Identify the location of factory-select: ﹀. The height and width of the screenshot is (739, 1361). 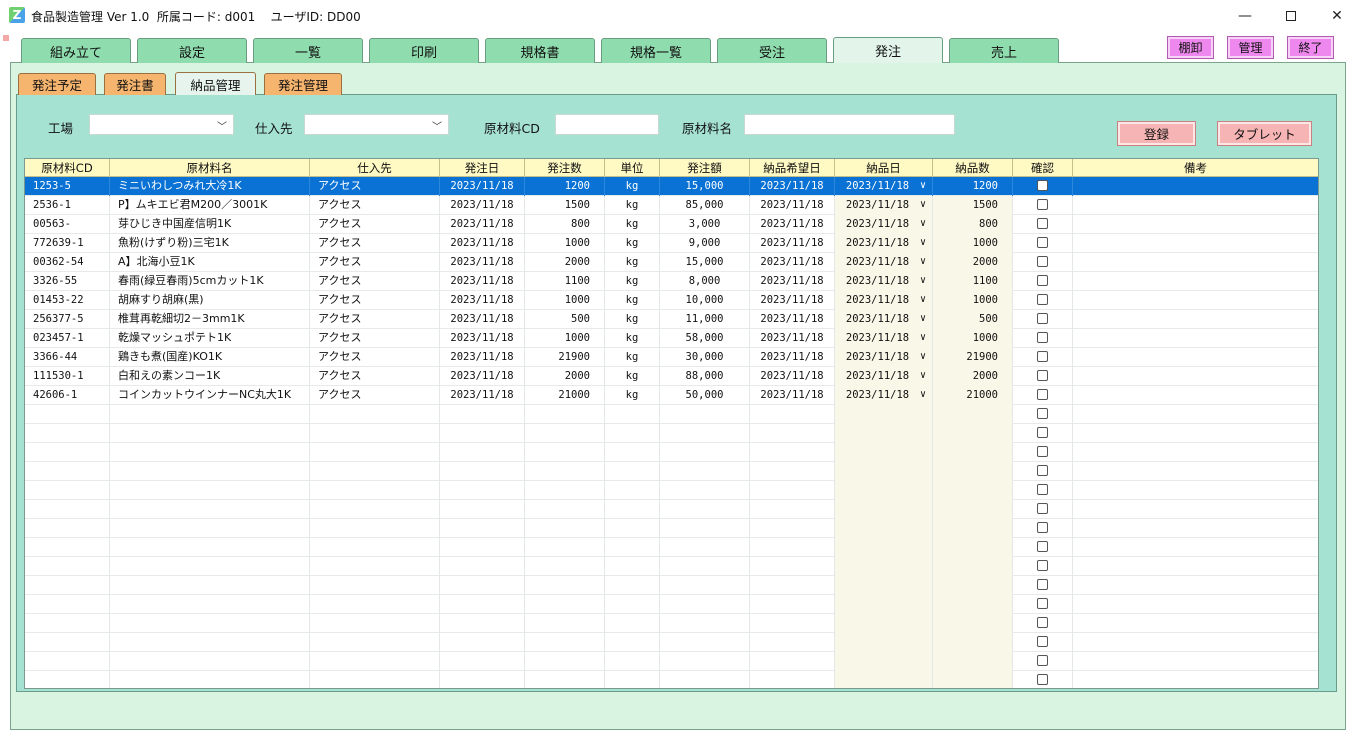
(161, 124).